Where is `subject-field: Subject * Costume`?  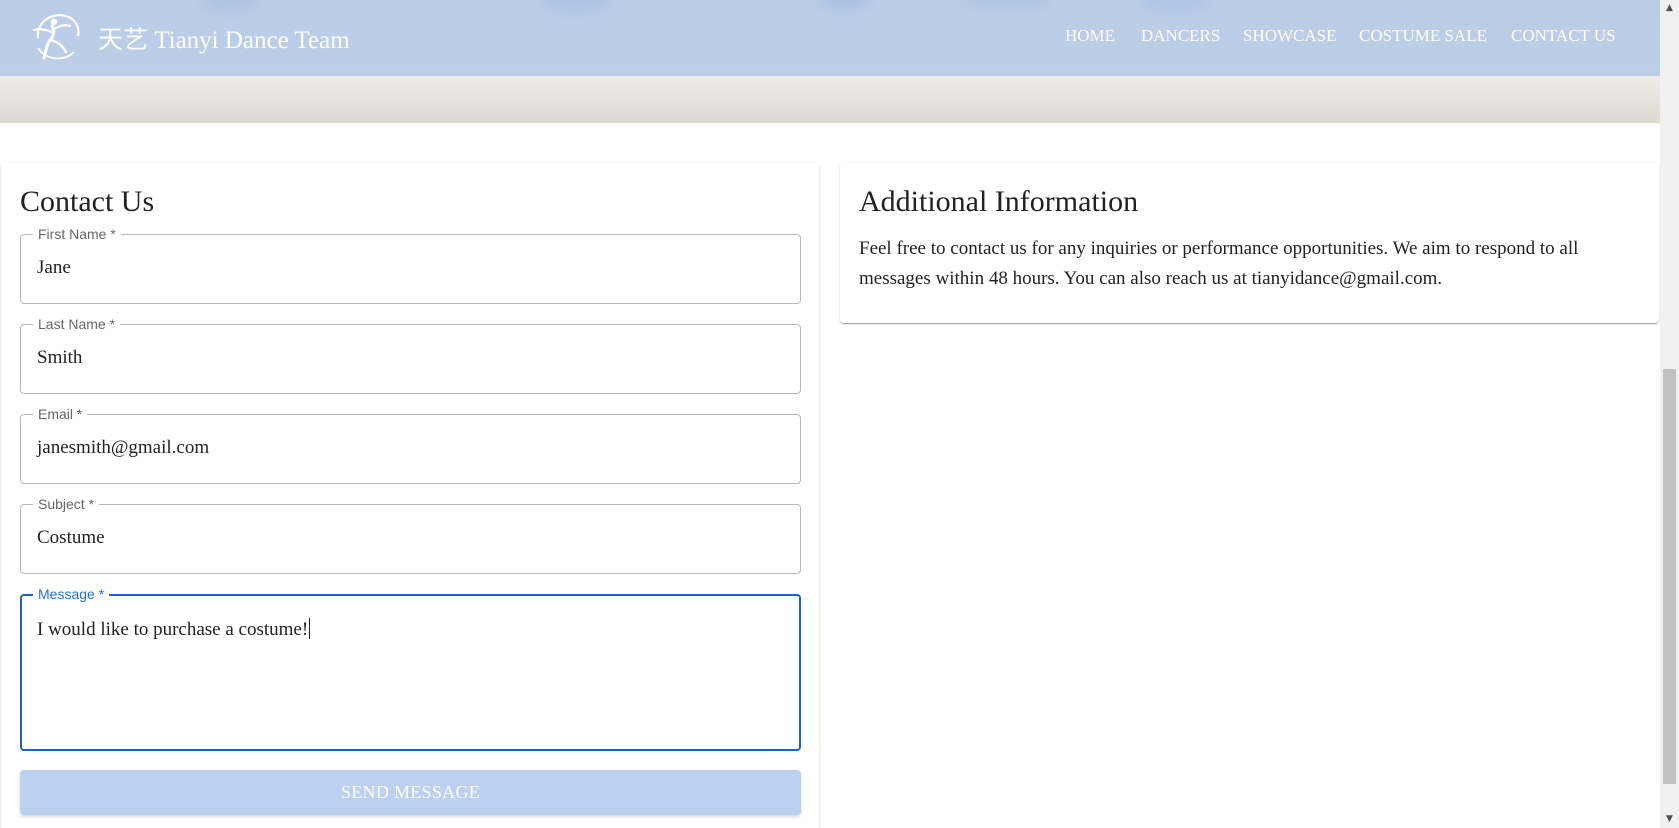
subject-field: Subject * Costume is located at coordinates (410, 534).